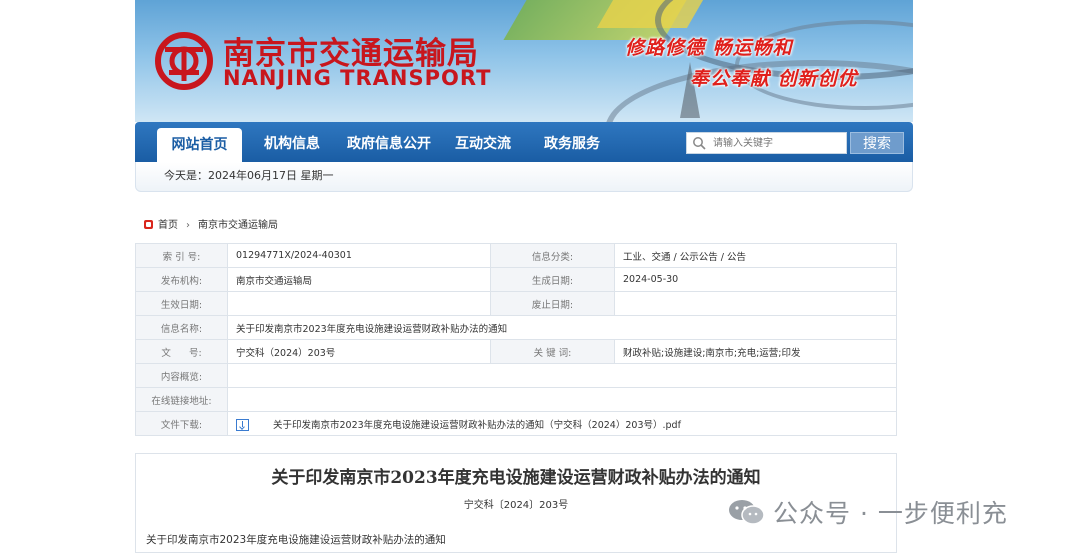 The image size is (1080, 555). Describe the element at coordinates (755, 255) in the screenshot. I see `category-value: 工业、交通 / 公示公告 / 公告` at that location.